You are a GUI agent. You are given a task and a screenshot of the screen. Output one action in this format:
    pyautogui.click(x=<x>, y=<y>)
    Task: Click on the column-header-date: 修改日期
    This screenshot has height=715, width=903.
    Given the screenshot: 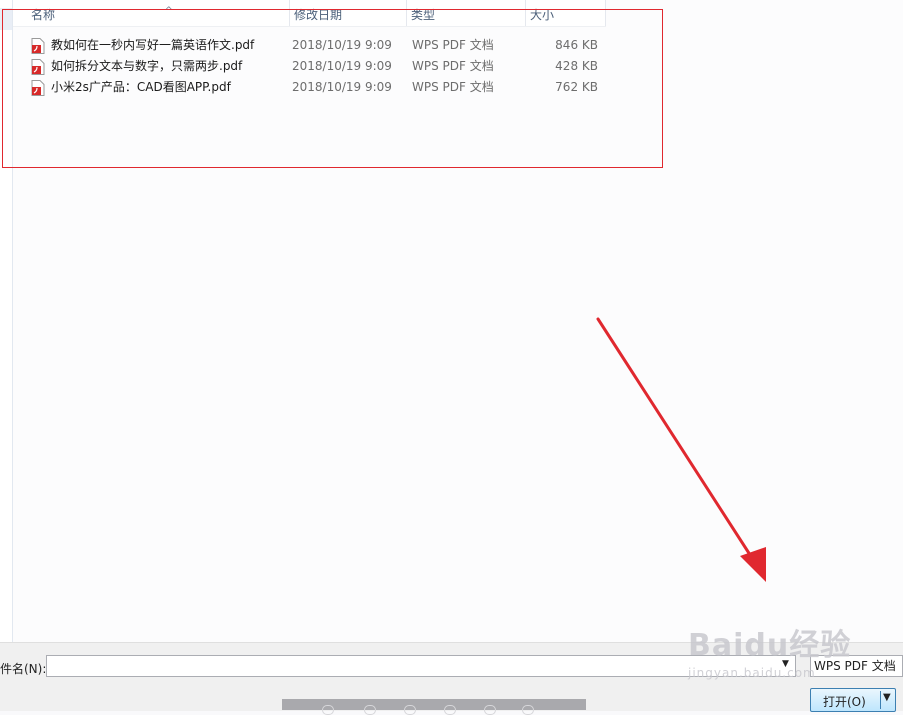 What is the action you would take?
    pyautogui.click(x=348, y=13)
    